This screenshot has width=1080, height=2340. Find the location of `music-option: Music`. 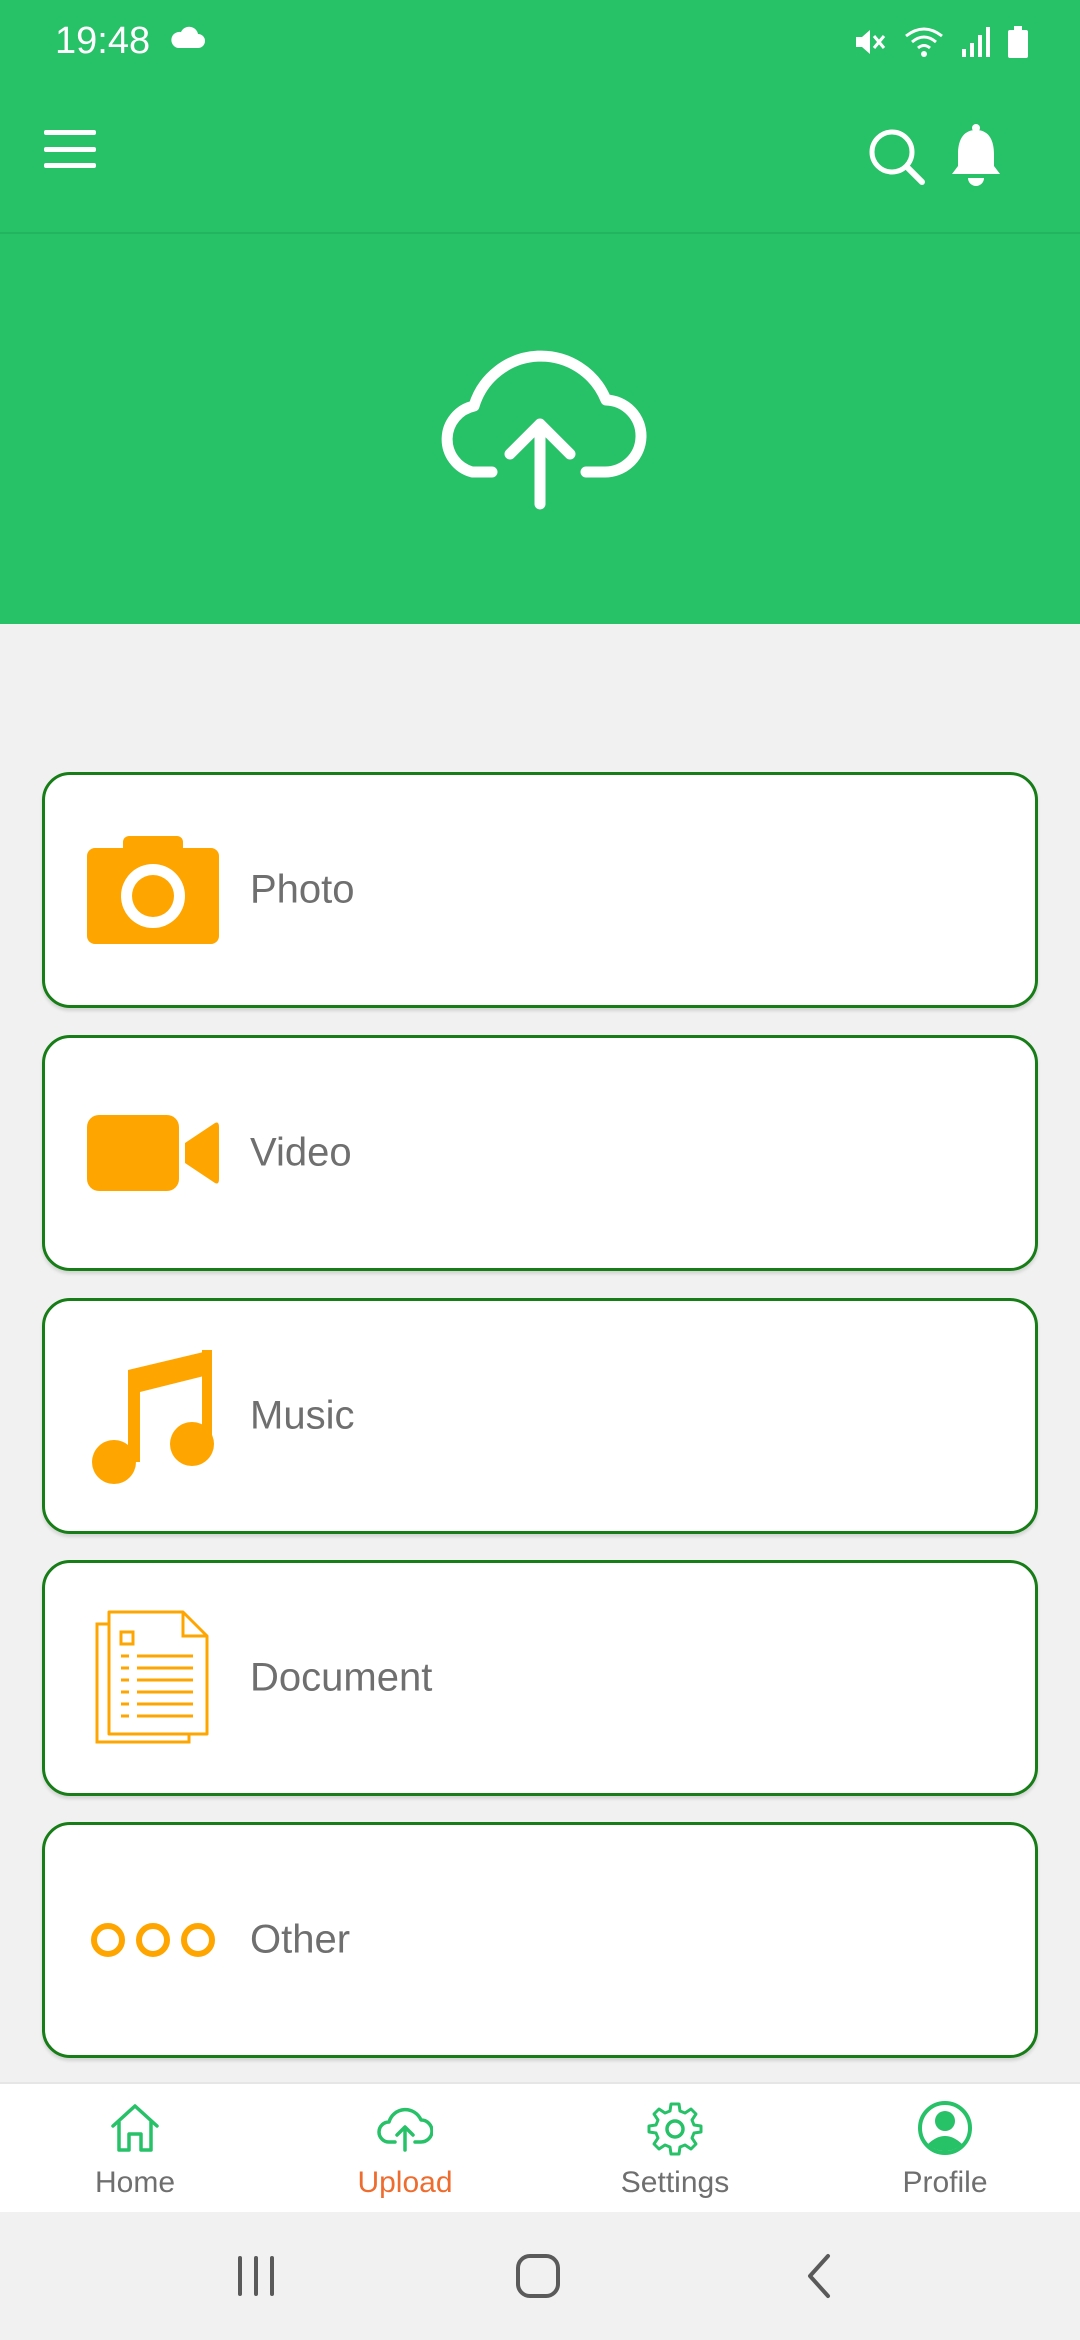

music-option: Music is located at coordinates (540, 1416).